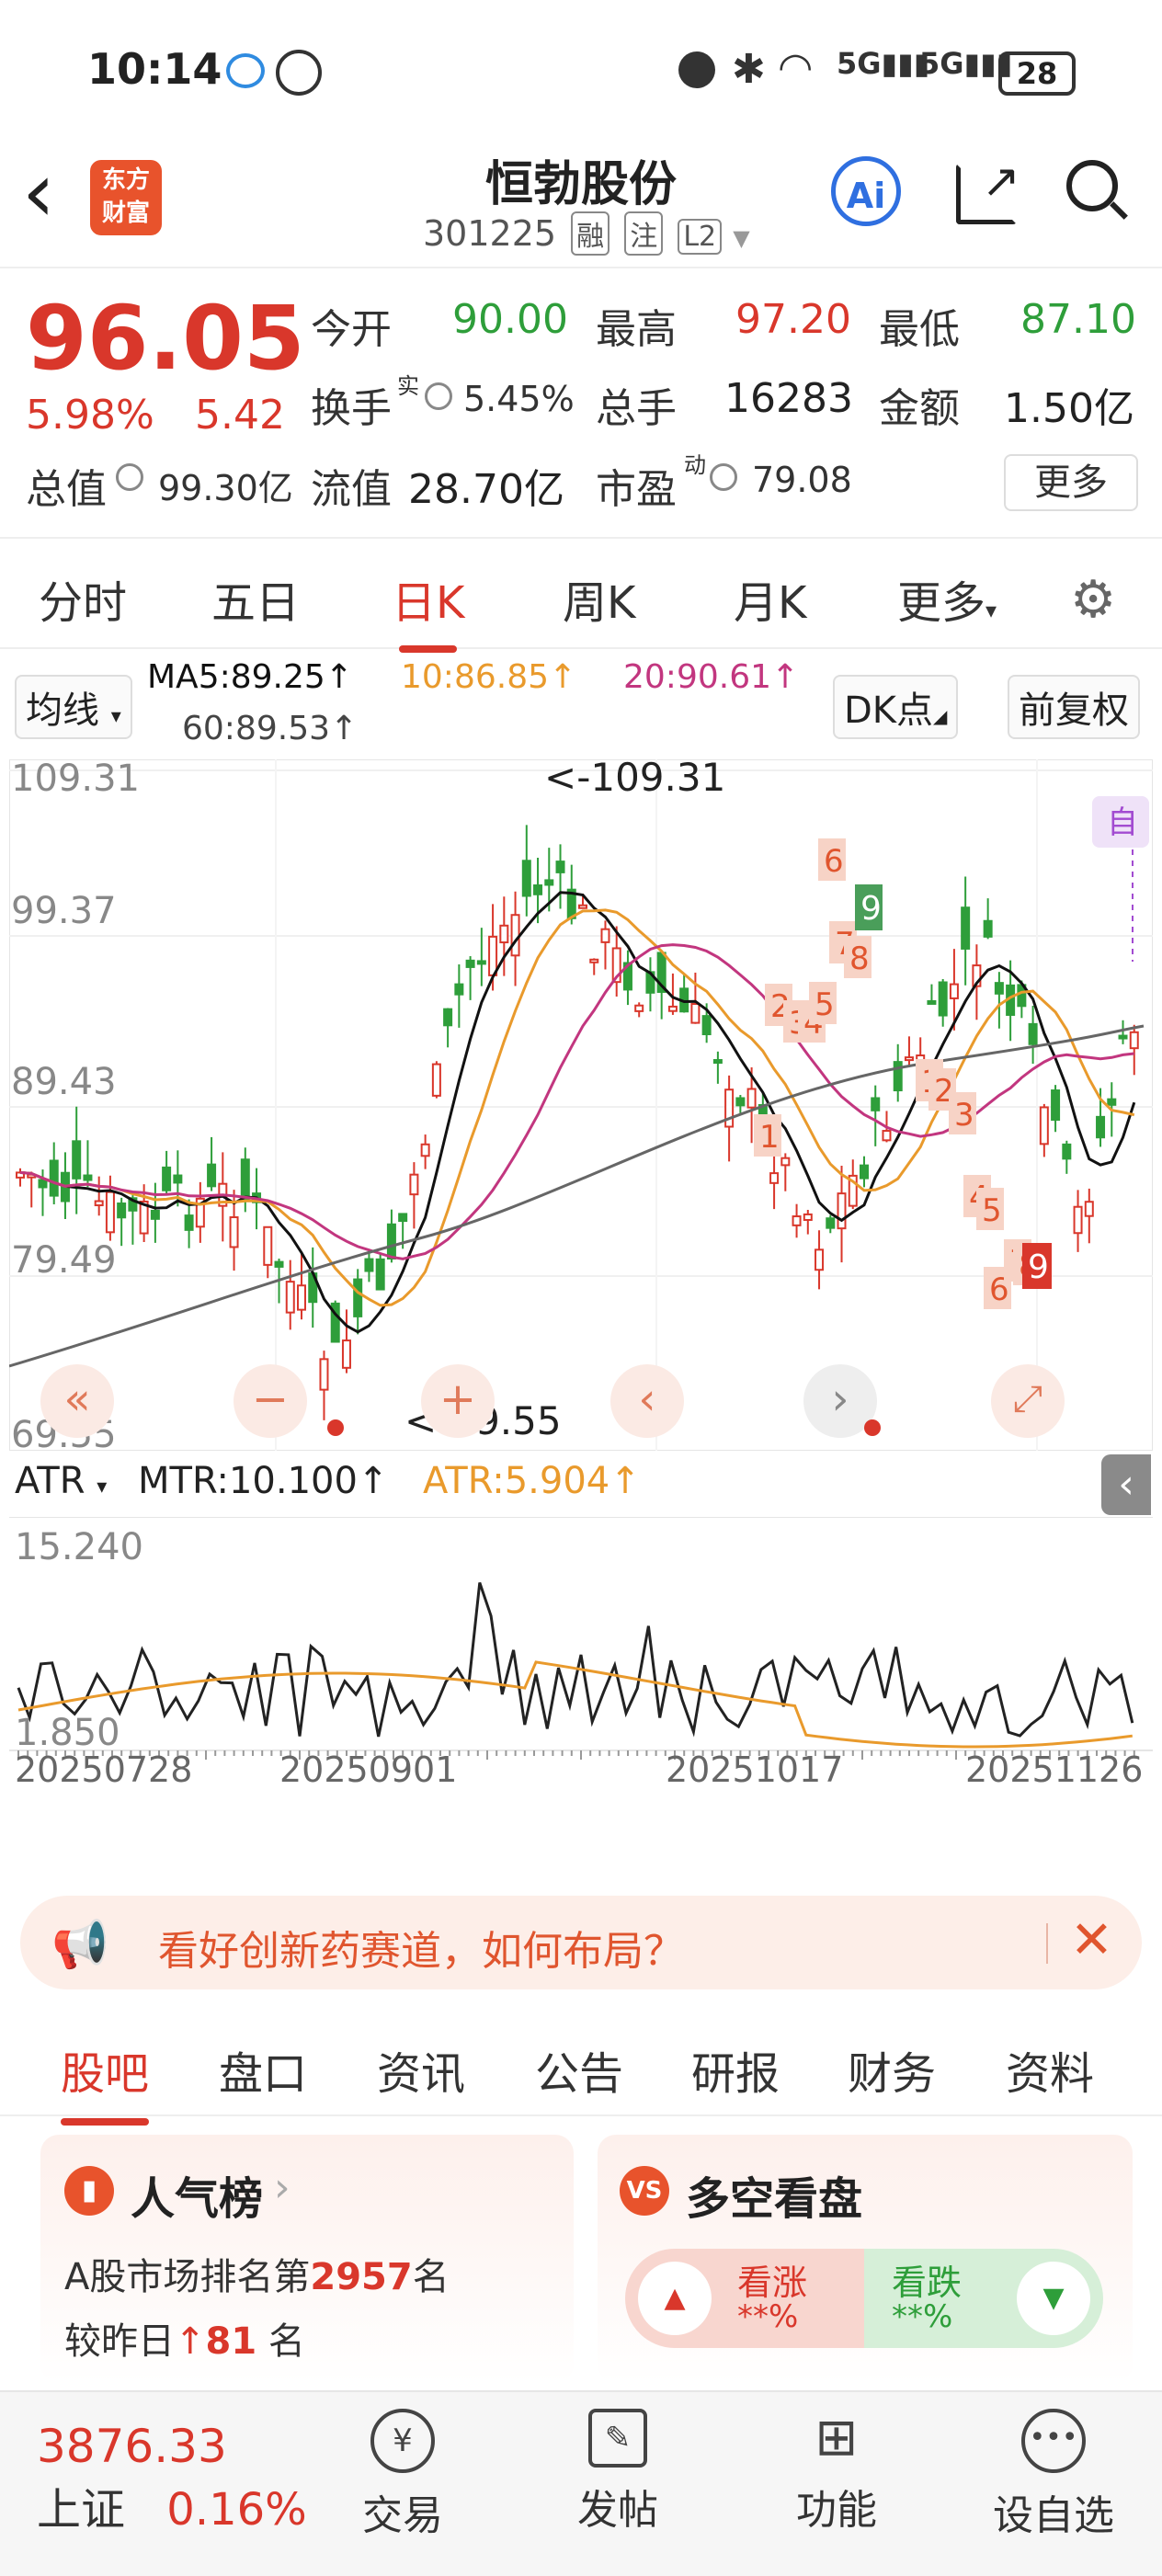  I want to click on atr-value: ATR:5.904↑, so click(532, 1481).